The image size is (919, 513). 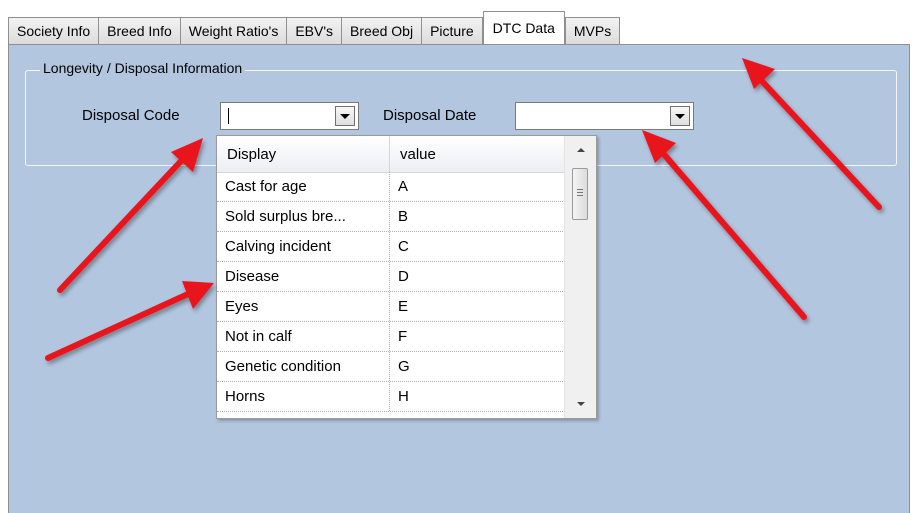 I want to click on tab-breed-info: Breed Info, so click(x=139, y=30).